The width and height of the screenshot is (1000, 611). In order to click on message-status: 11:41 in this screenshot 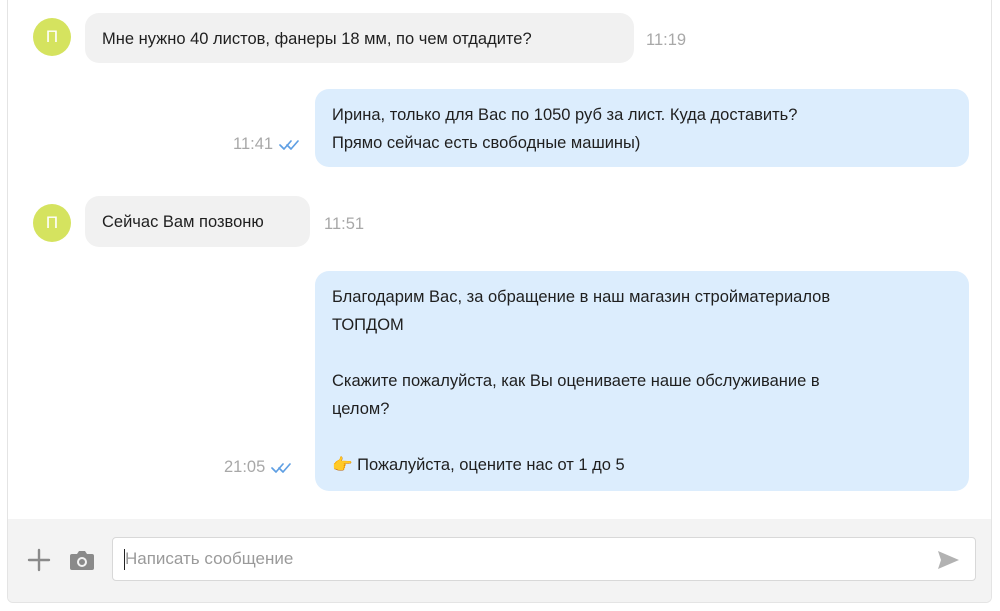, I will do `click(267, 144)`.